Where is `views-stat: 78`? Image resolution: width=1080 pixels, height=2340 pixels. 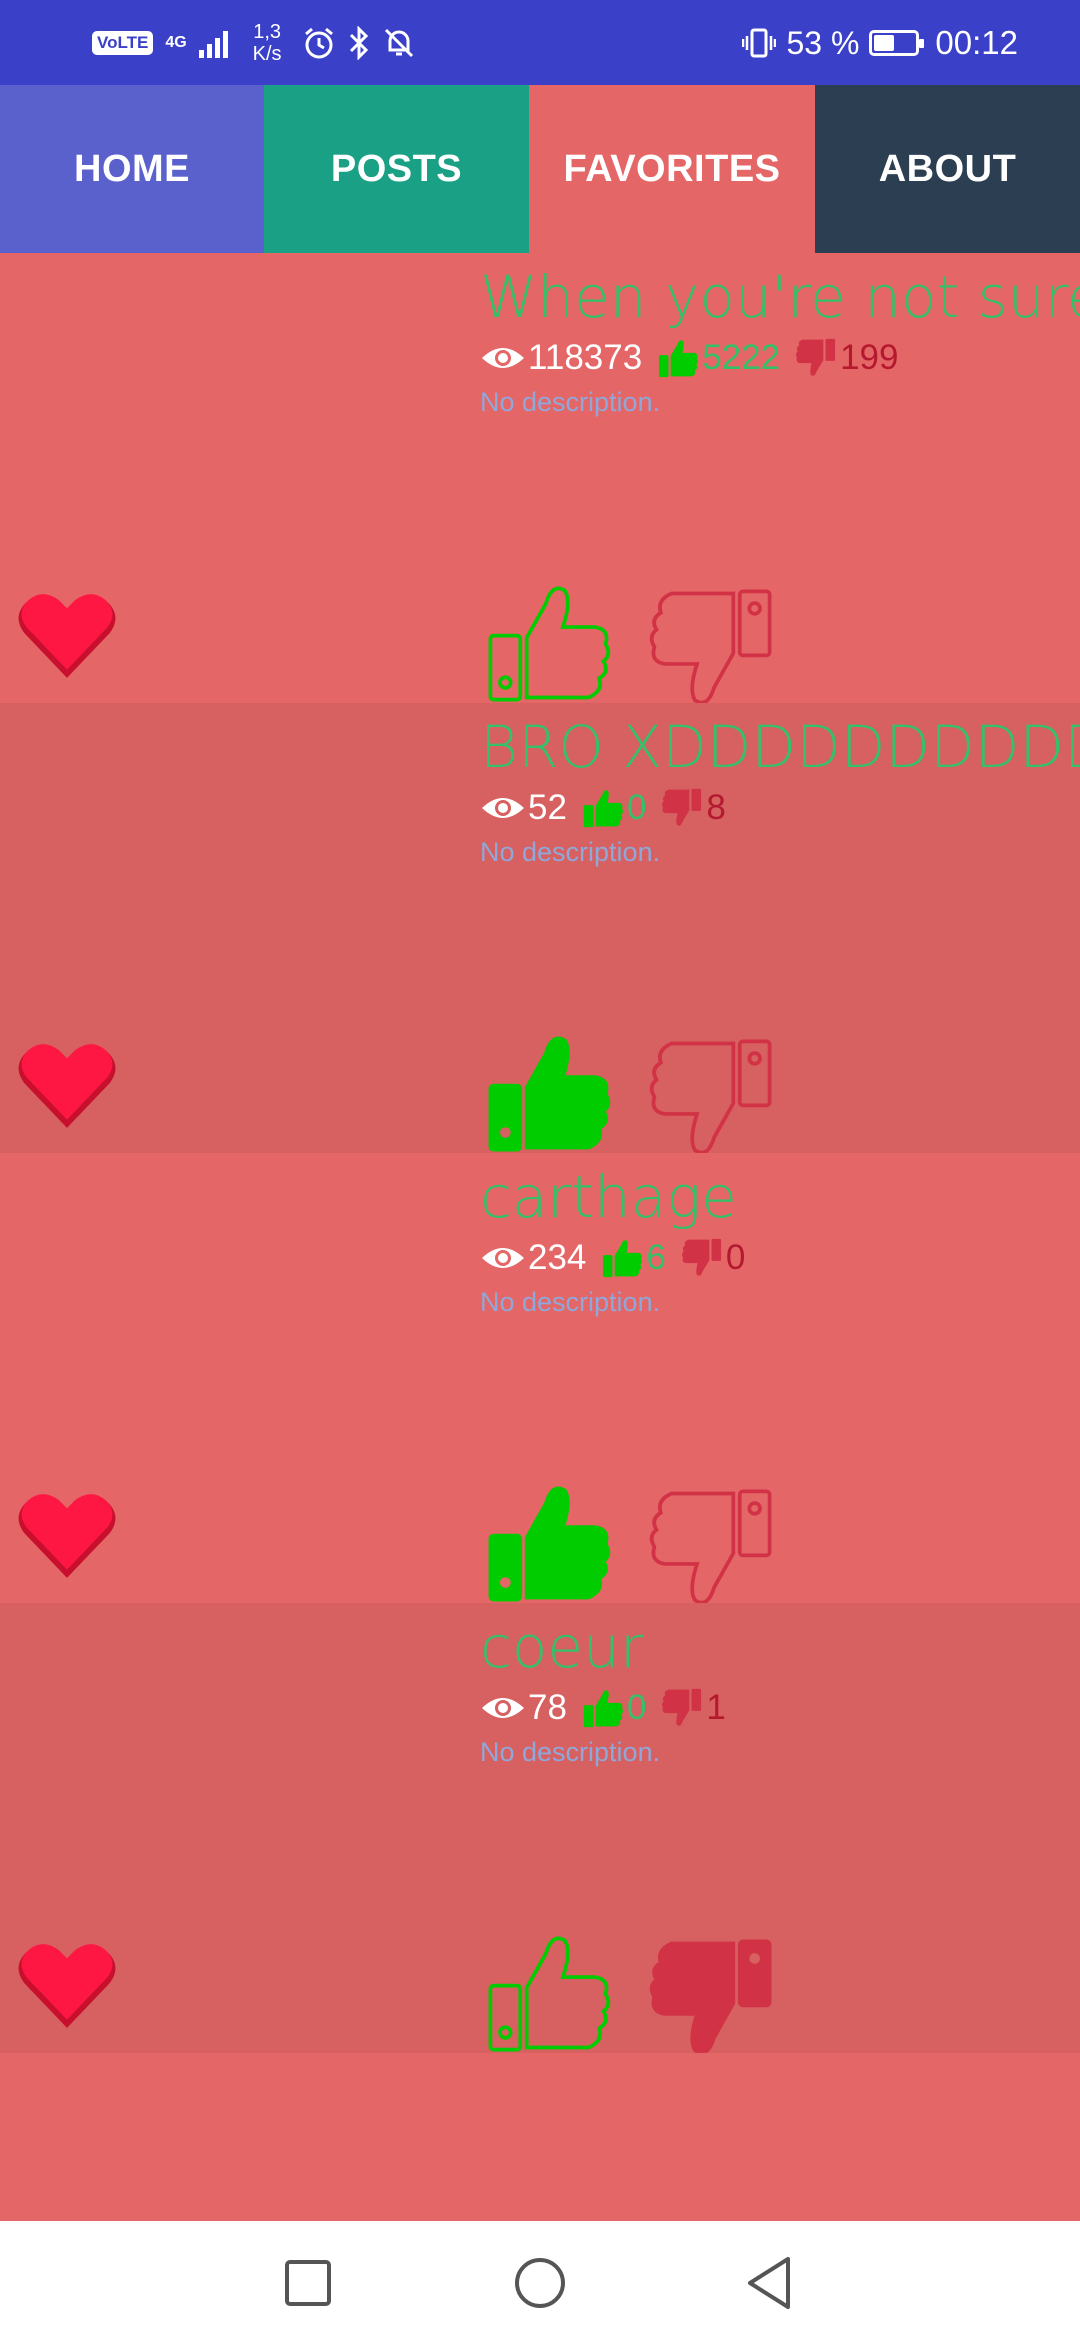
views-stat: 78 is located at coordinates (523, 1708).